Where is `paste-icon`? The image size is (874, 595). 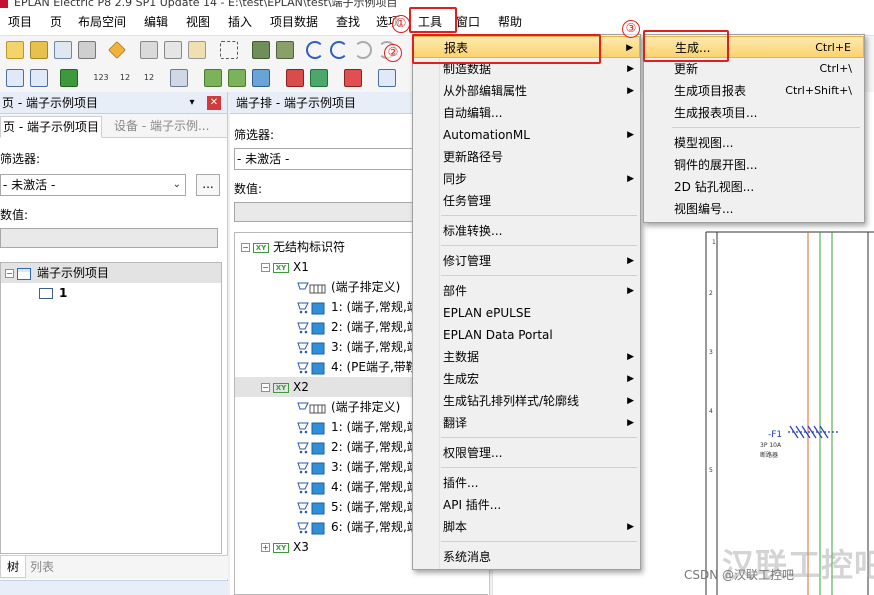 paste-icon is located at coordinates (197, 50).